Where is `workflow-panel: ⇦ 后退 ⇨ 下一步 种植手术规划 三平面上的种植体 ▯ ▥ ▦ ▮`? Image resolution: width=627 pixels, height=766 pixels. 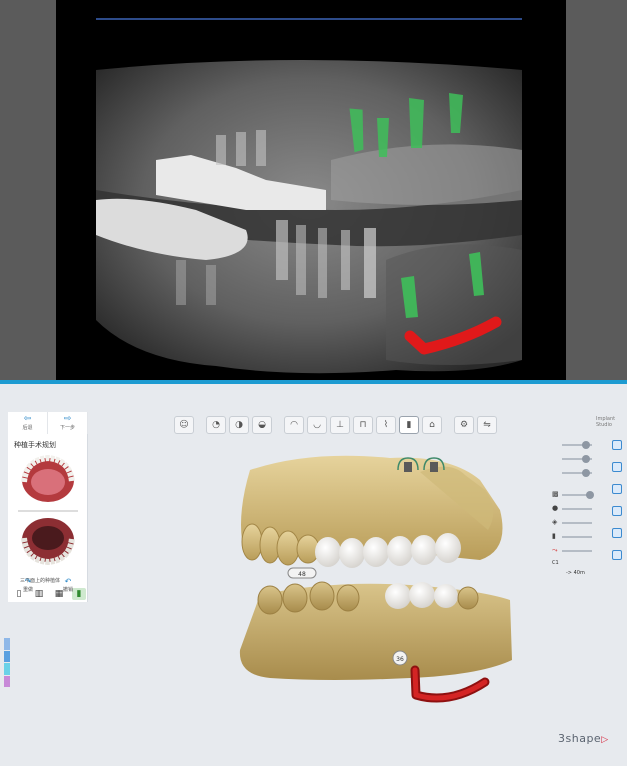 workflow-panel: ⇦ 后退 ⇨ 下一步 种植手术规划 三平面上的种植体 ▯ ▥ ▦ ▮ is located at coordinates (48, 507).